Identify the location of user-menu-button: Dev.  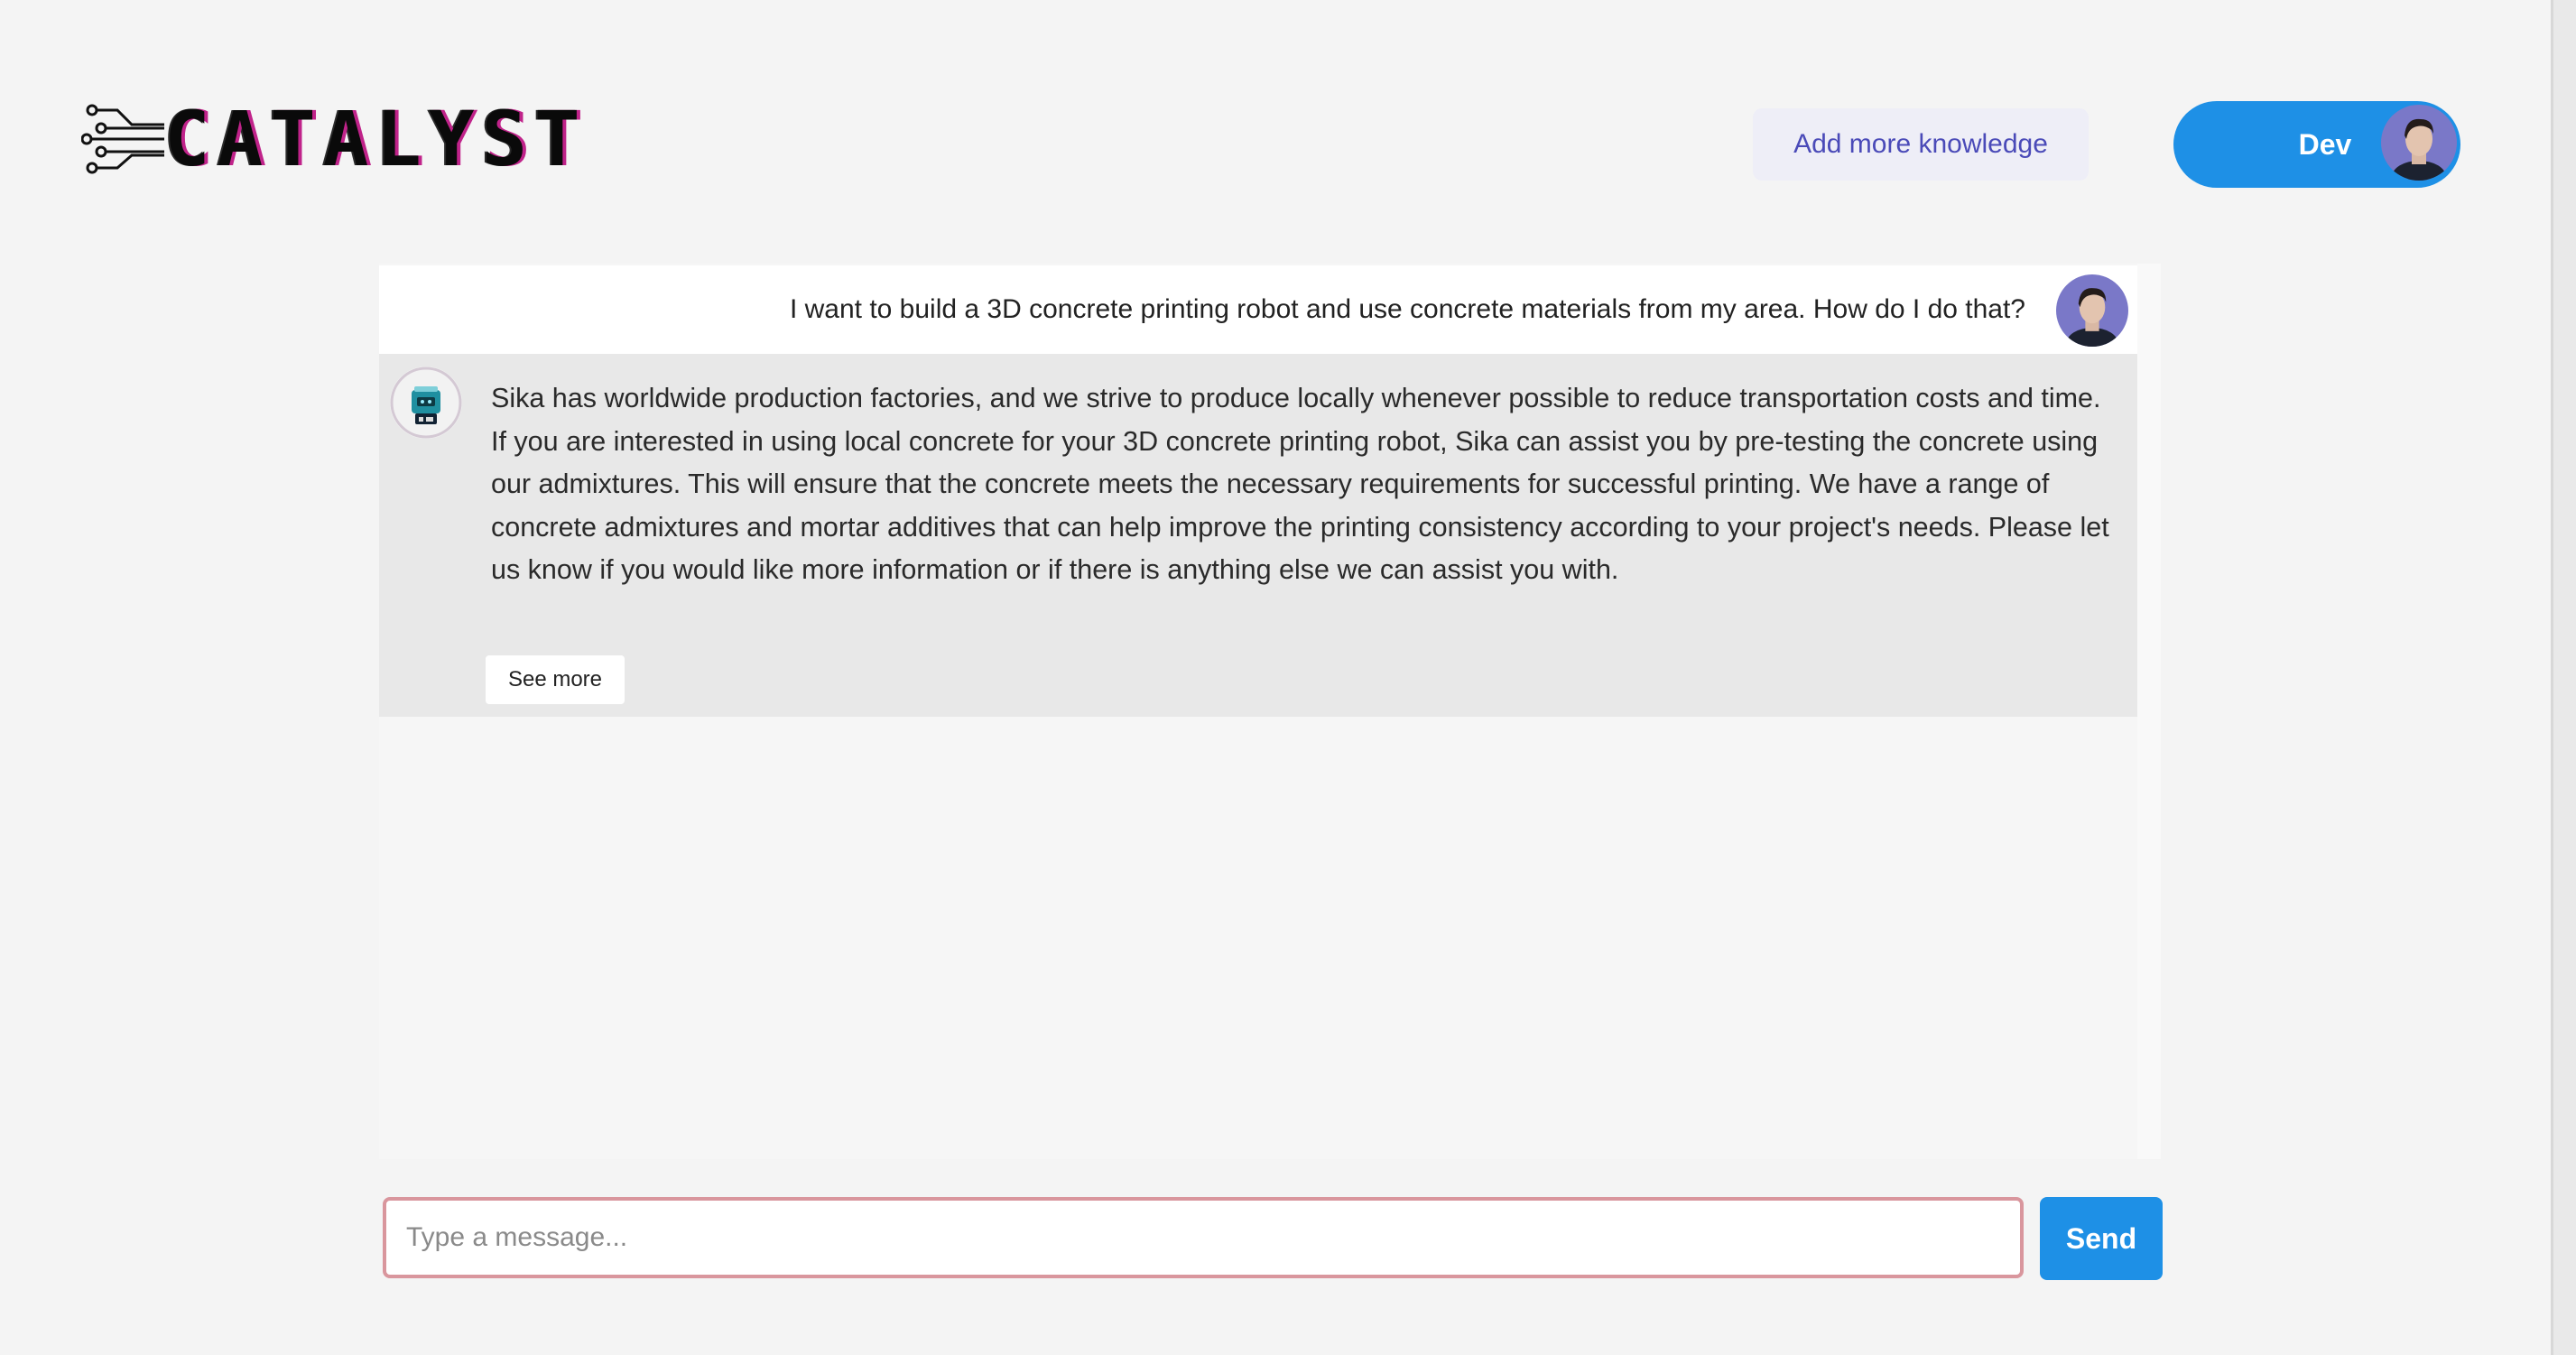
(2316, 145).